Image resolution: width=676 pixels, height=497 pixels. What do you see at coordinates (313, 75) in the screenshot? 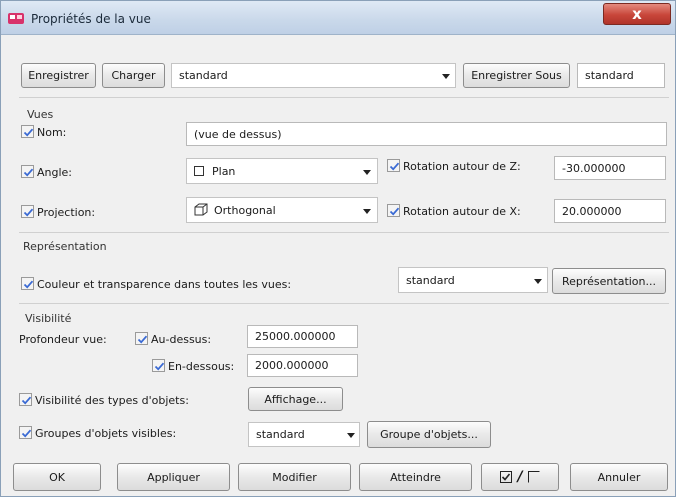
I see `preset-select: standard` at bounding box center [313, 75].